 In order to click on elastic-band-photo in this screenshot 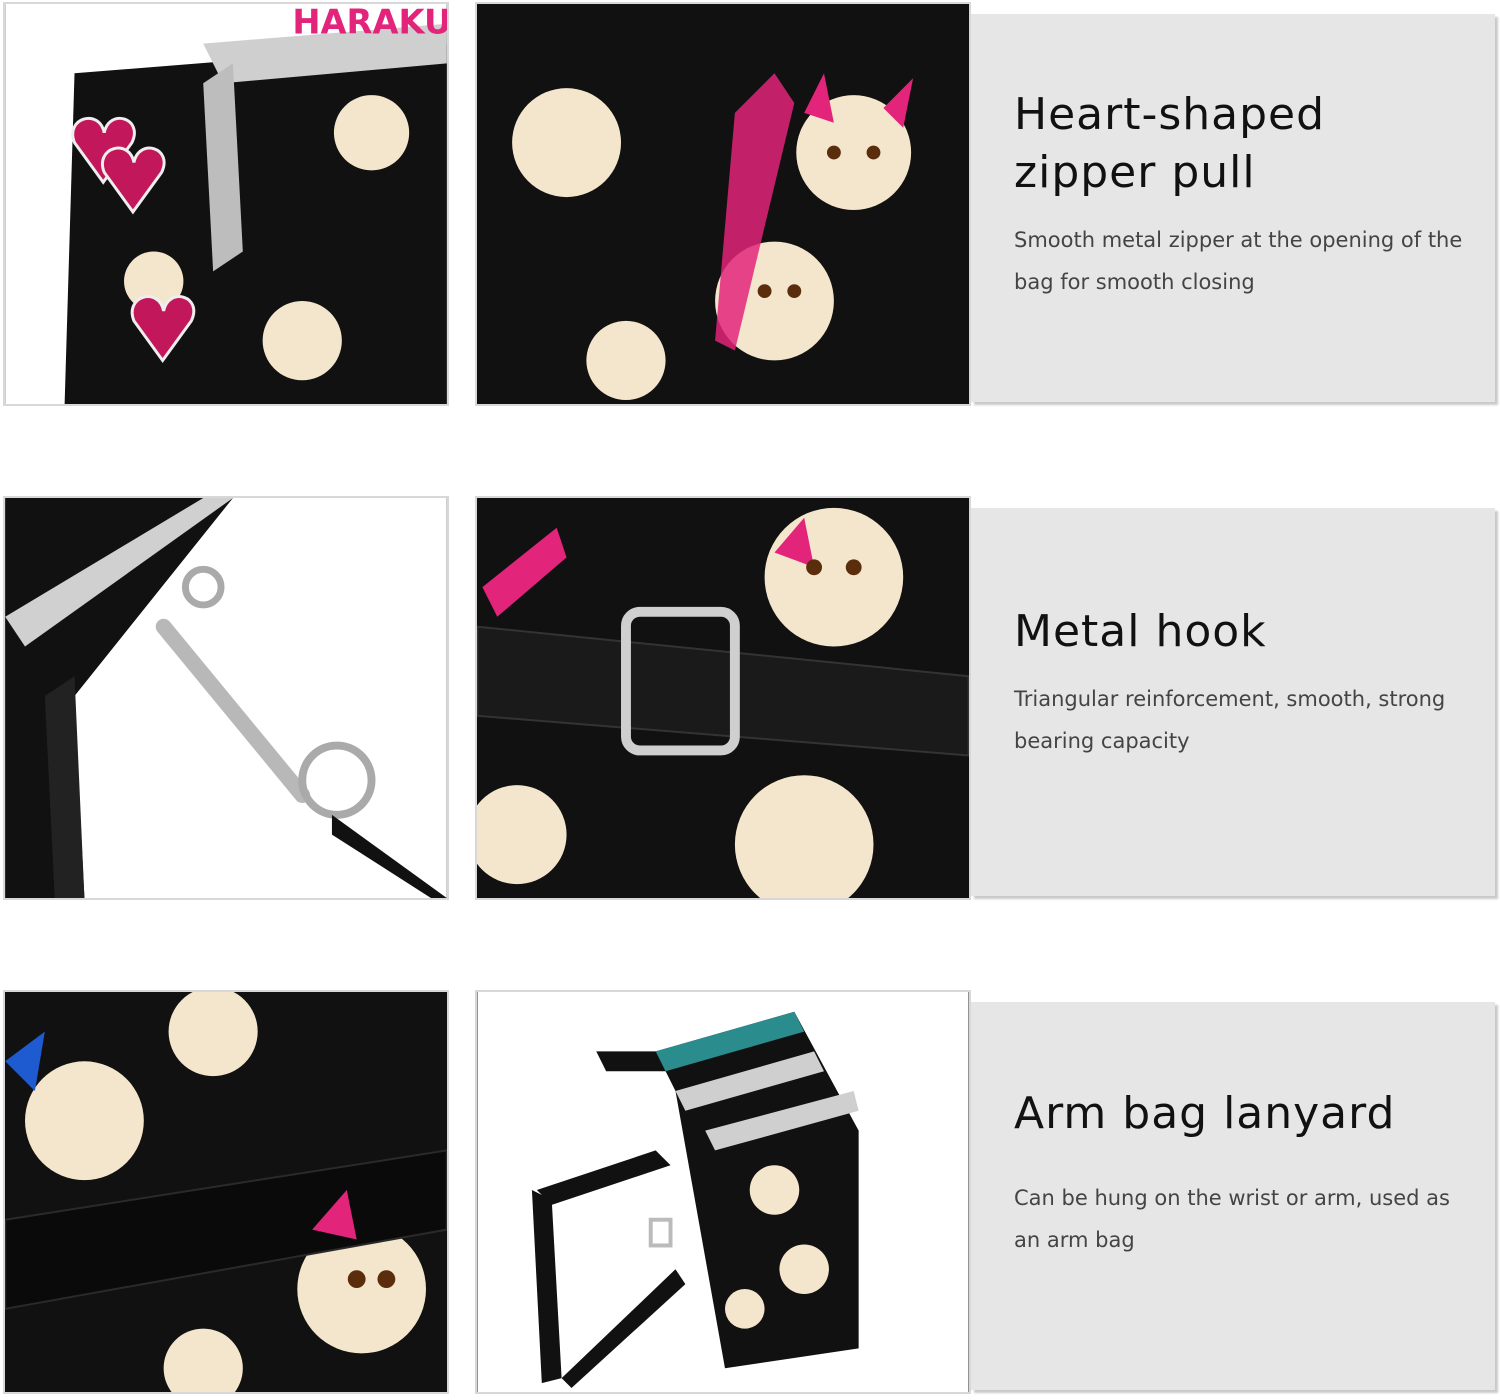, I will do `click(226, 1192)`.